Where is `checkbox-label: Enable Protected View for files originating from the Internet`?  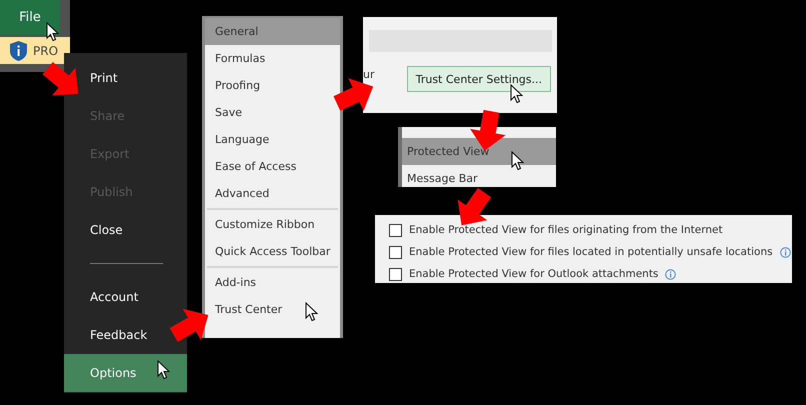 checkbox-label: Enable Protected View for files originating from the Internet is located at coordinates (566, 230).